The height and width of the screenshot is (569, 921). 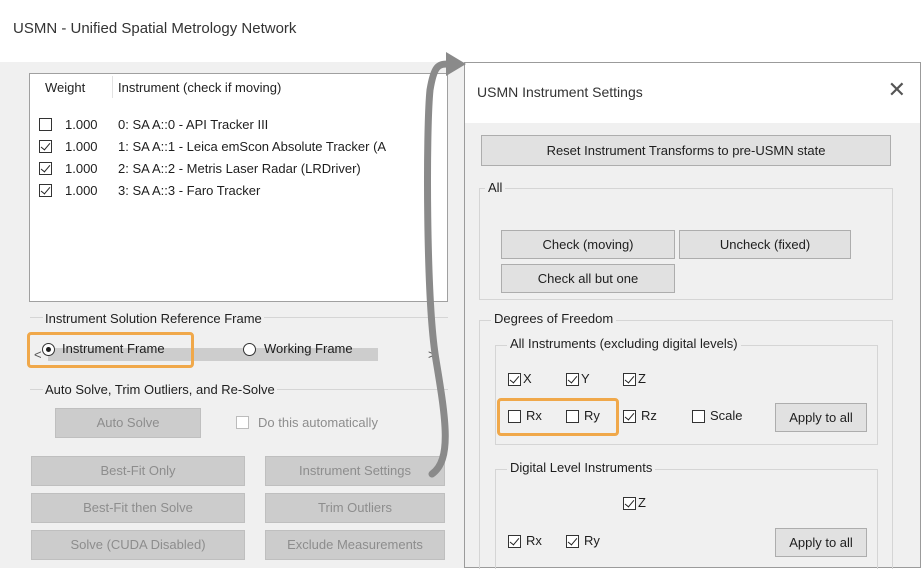 I want to click on best-fit-then-solve-button: Best-Fit then Solve, so click(x=138, y=508).